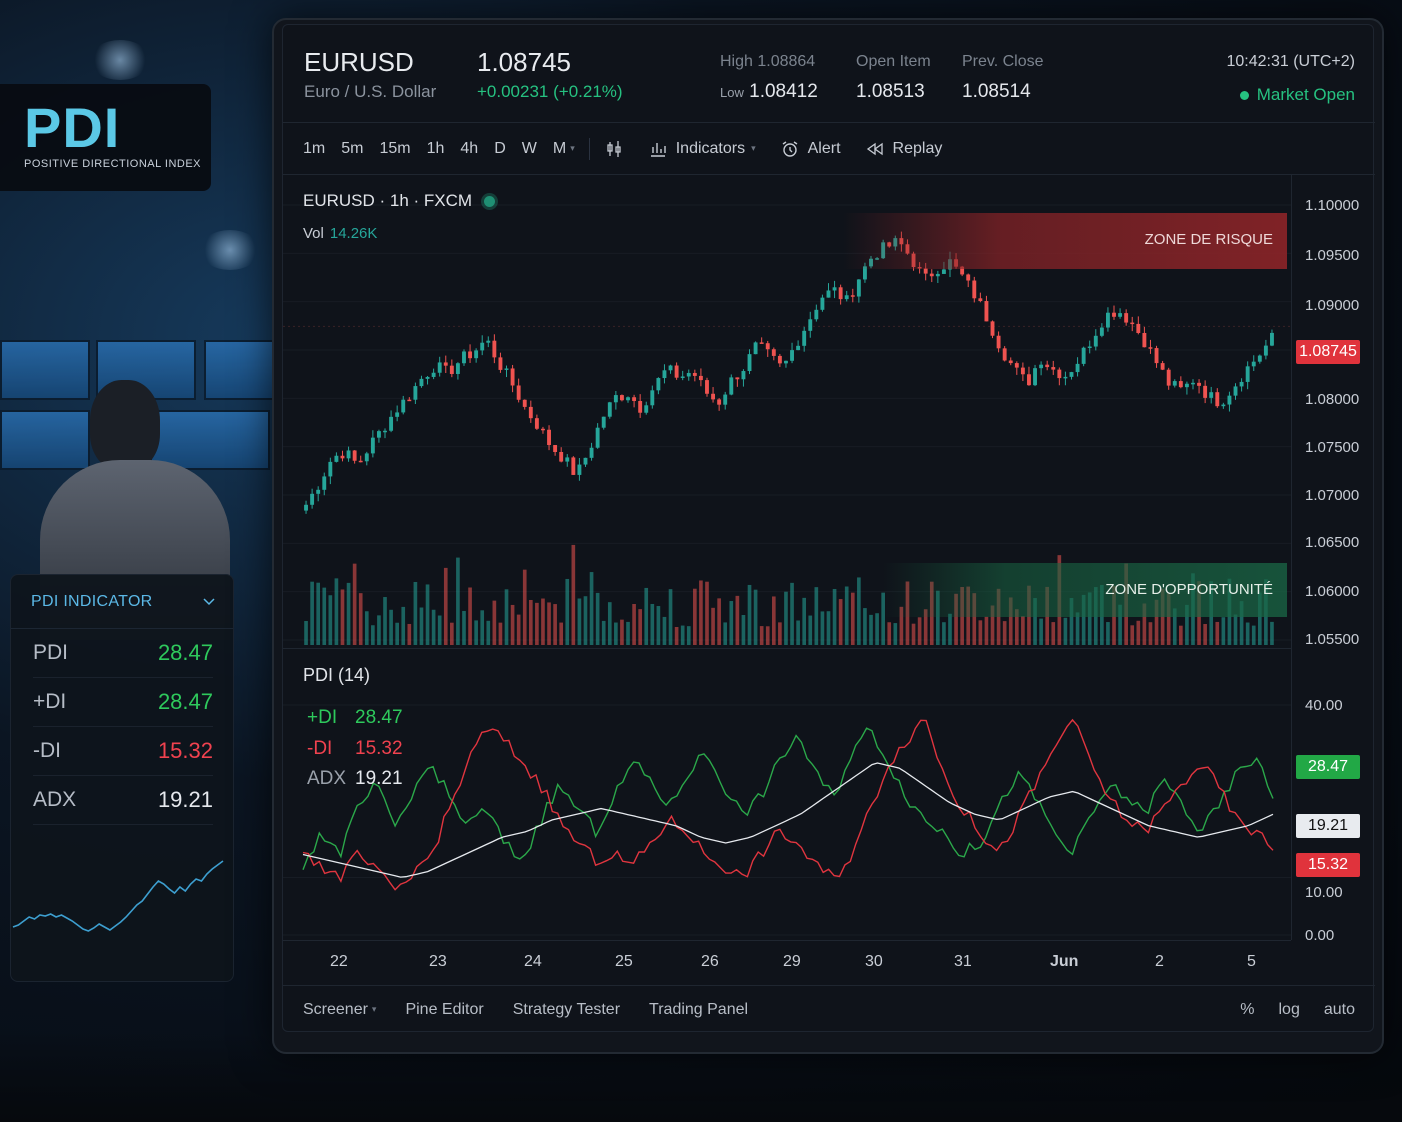 This screenshot has height=1122, width=1402. I want to click on timeframe-m: M, so click(559, 149).